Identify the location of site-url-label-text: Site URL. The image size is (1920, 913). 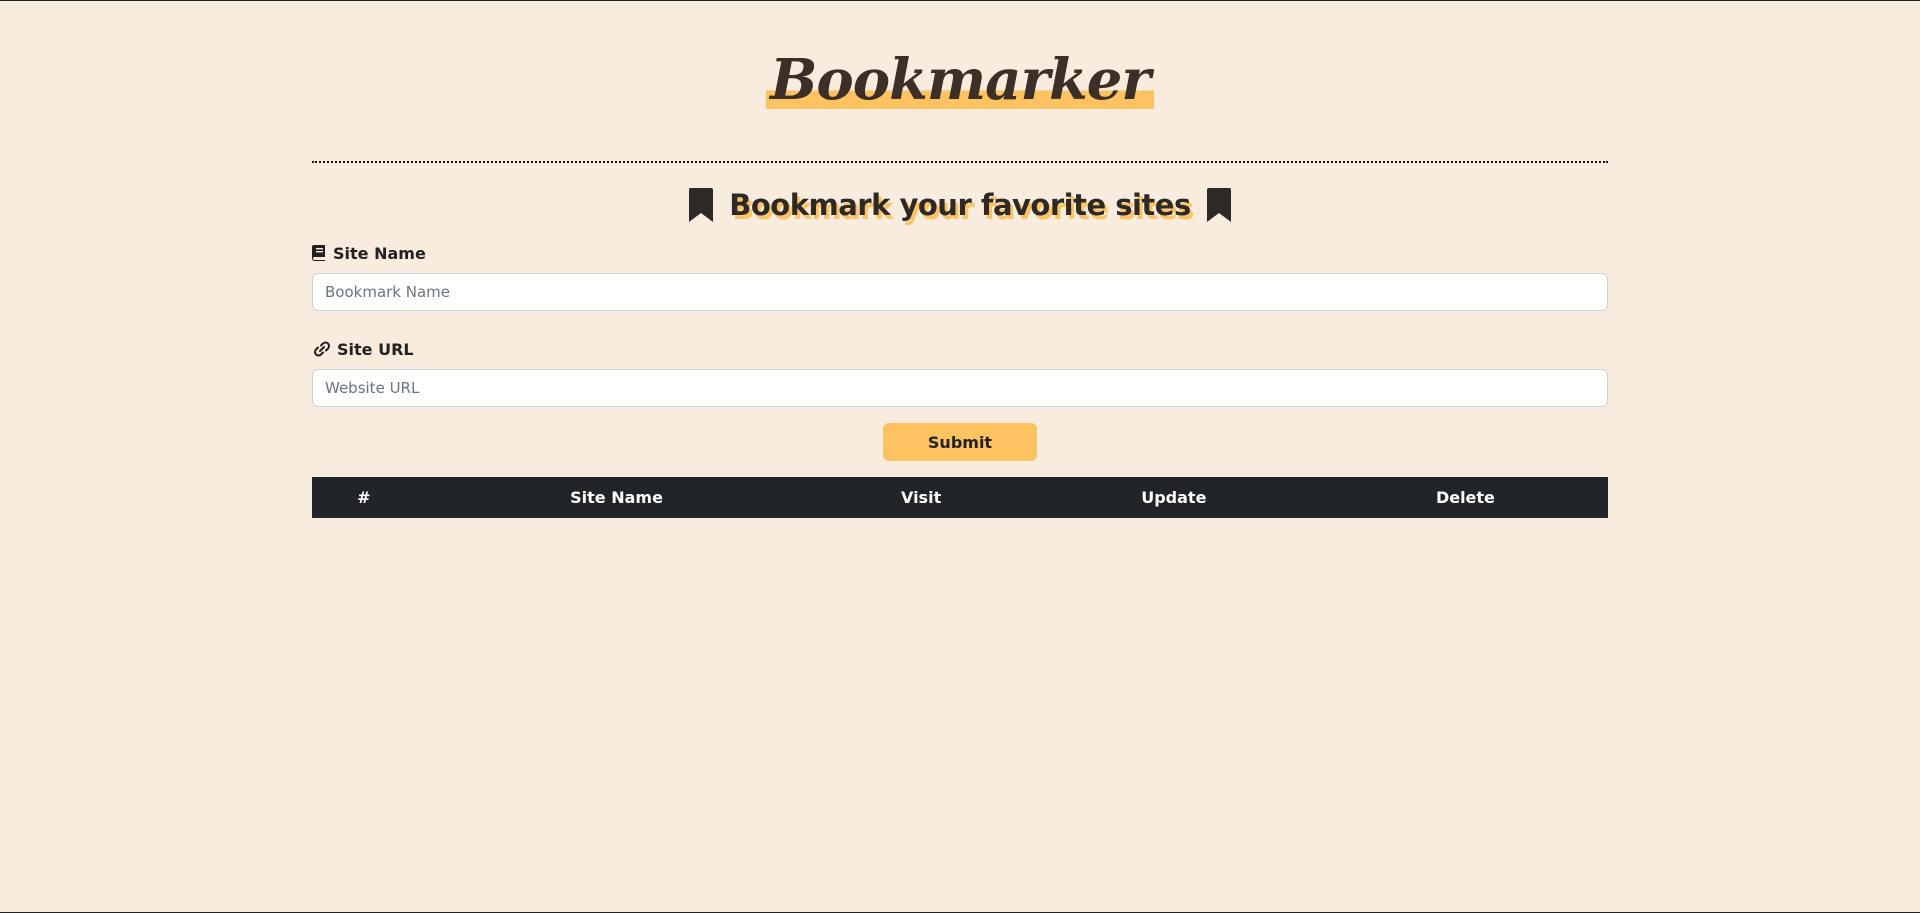
(375, 349).